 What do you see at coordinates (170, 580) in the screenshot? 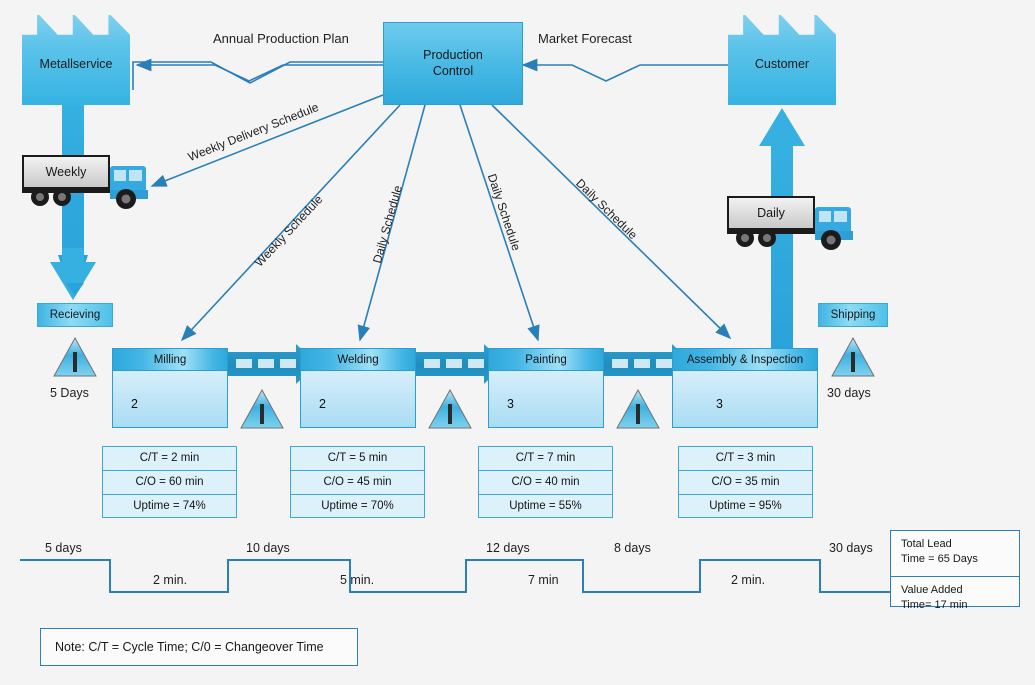
I see `process-time-label-1: 2 min.` at bounding box center [170, 580].